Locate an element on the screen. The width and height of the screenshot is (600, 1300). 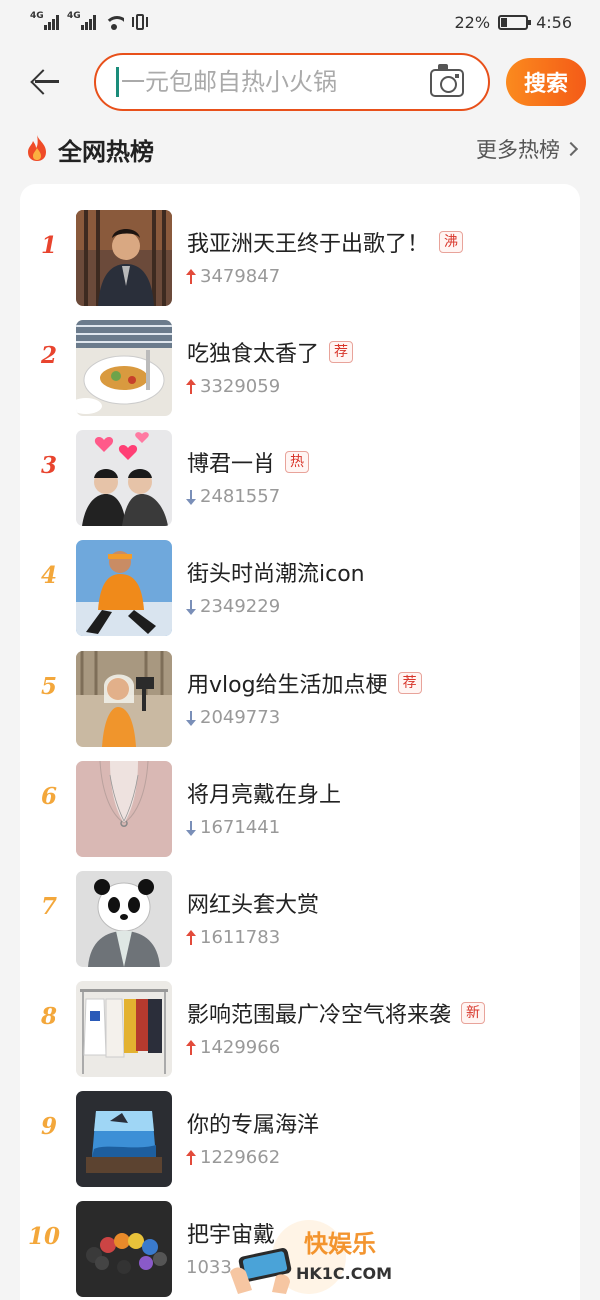
hot-tag-badge: 热 is located at coordinates (297, 462).